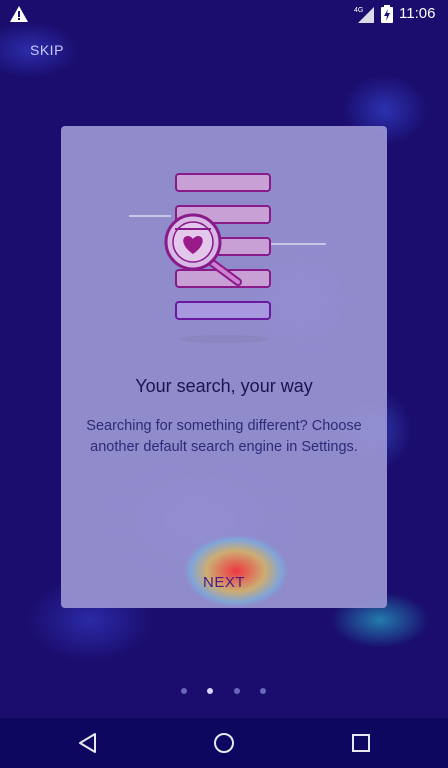  I want to click on recents-icon, so click(361, 743).